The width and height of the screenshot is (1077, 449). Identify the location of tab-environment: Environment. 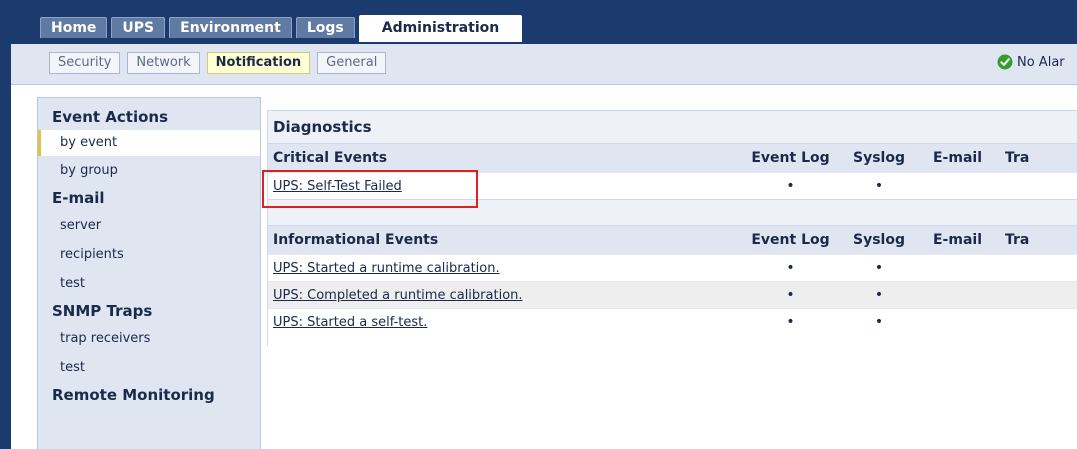
(230, 27).